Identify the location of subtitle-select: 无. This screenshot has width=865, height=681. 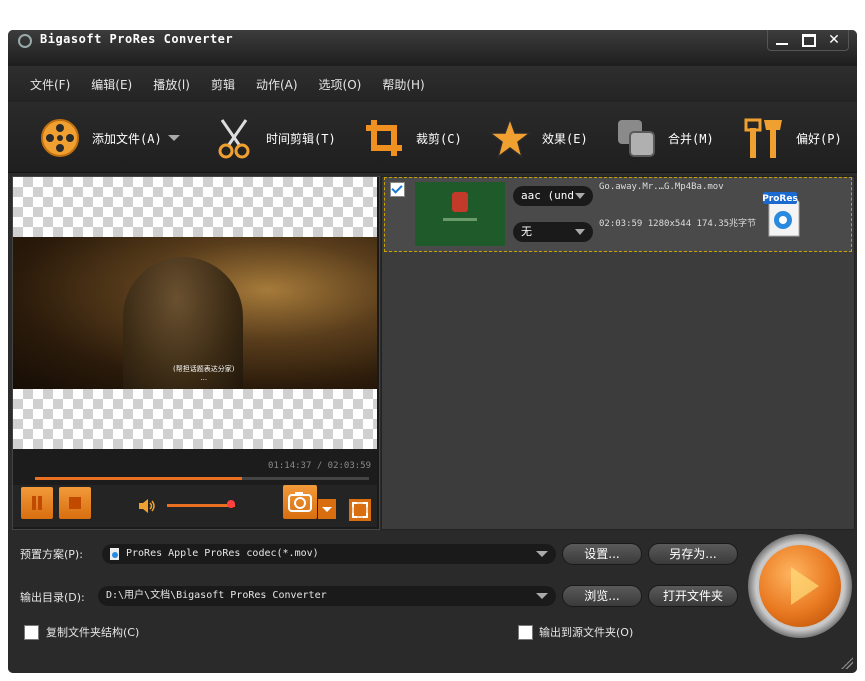
(553, 232).